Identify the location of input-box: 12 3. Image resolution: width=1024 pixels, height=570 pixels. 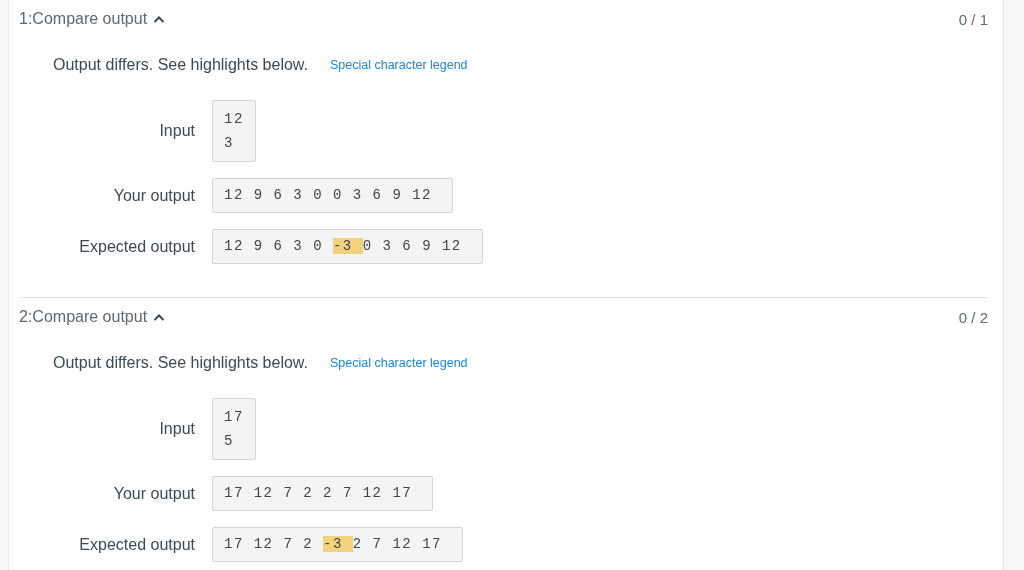
(234, 131).